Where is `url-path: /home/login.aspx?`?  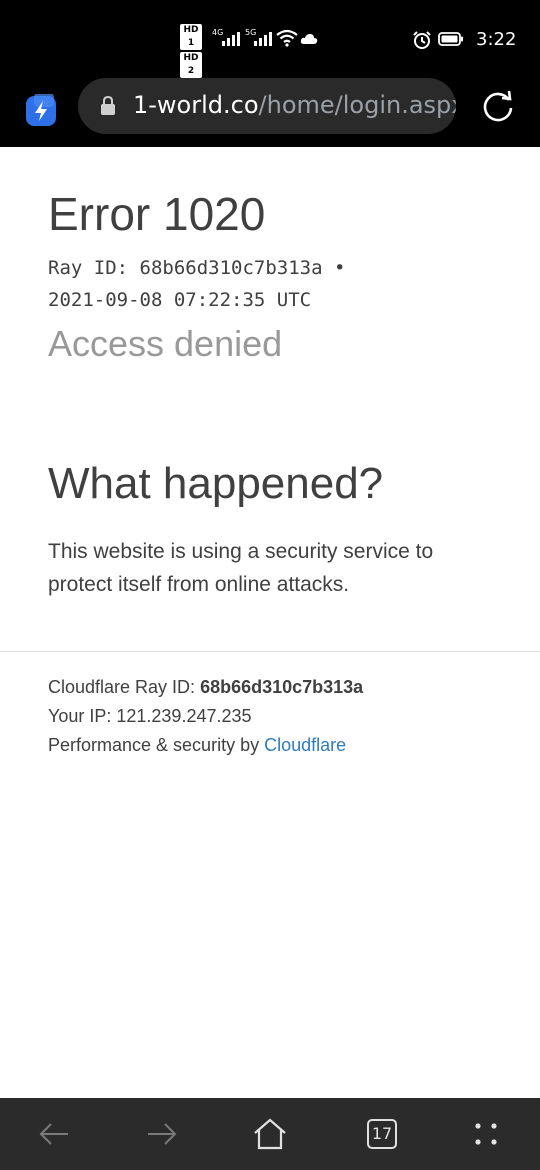
url-path: /home/login.aspx? is located at coordinates (357, 105).